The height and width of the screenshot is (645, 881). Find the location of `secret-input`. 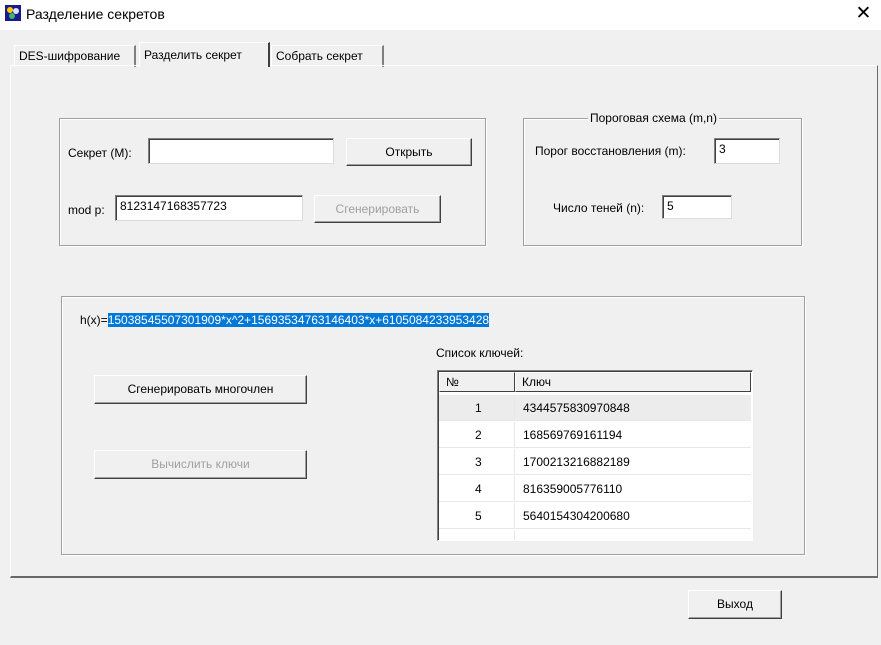

secret-input is located at coordinates (241, 151).